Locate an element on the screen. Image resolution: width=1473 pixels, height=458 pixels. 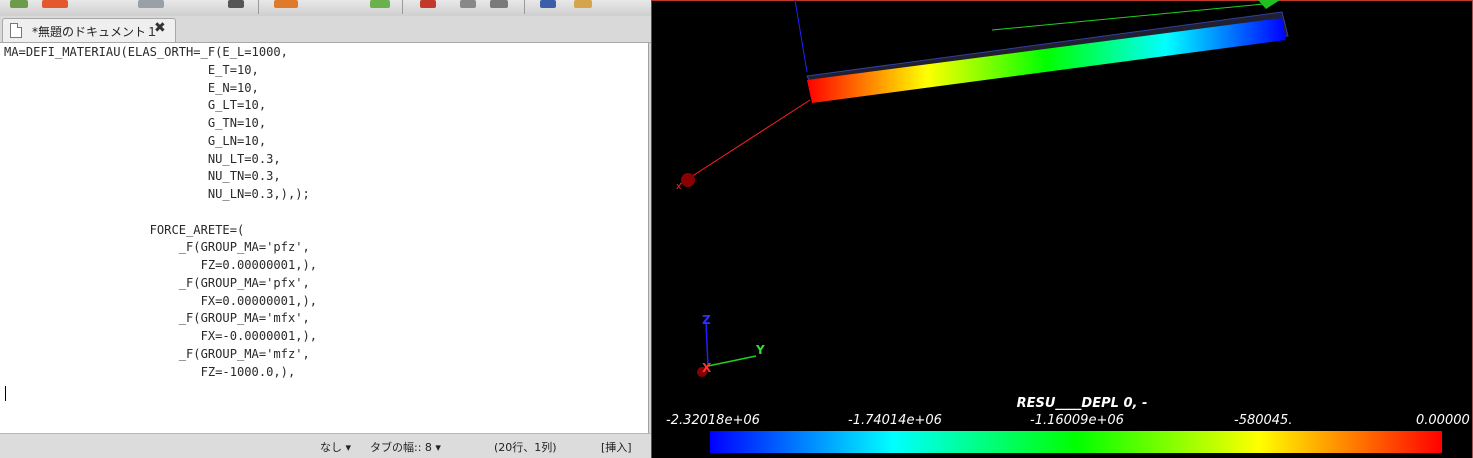
colorbar-tick-label: -1.74014e+06 is located at coordinates (895, 420).